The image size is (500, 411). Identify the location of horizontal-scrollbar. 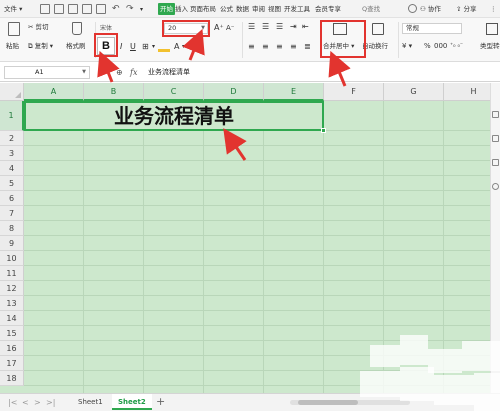
(350, 402).